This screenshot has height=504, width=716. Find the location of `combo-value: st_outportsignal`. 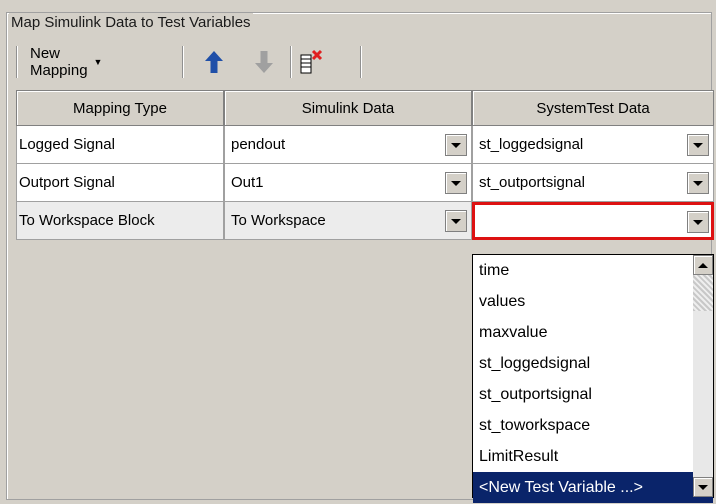

combo-value: st_outportsignal is located at coordinates (532, 182).